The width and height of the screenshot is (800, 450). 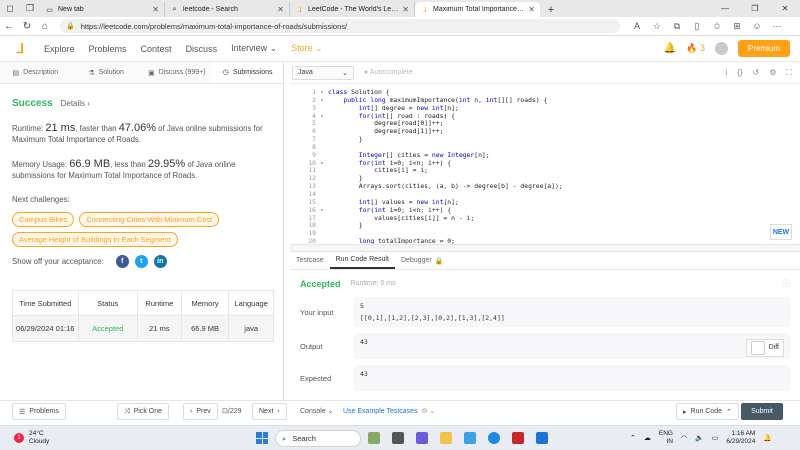 I want to click on read-aloud-icon: A, so click(x=637, y=26).